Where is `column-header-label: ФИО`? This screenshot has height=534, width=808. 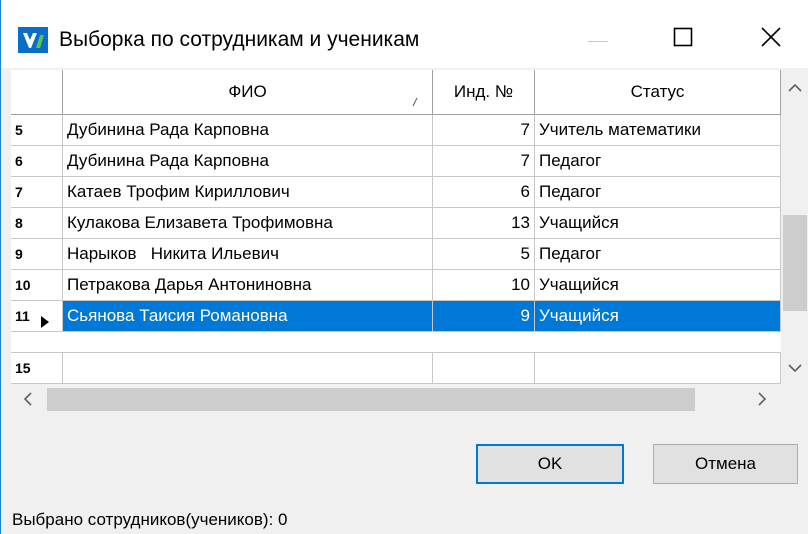 column-header-label: ФИО is located at coordinates (247, 91).